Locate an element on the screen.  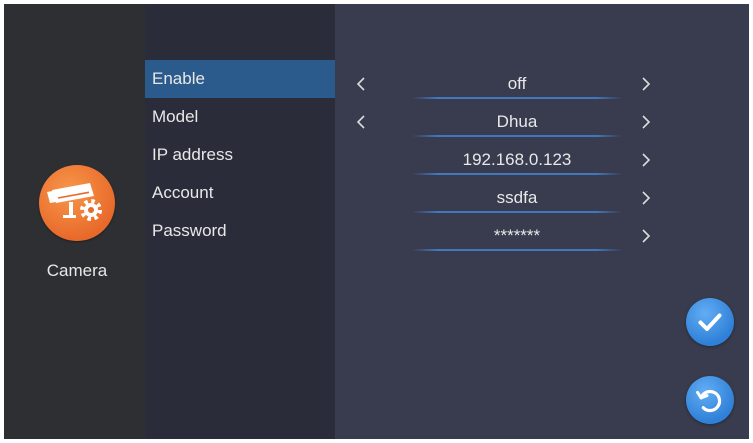
setting-row-ip-address: 192.168.0.123 is located at coordinates (542, 160).